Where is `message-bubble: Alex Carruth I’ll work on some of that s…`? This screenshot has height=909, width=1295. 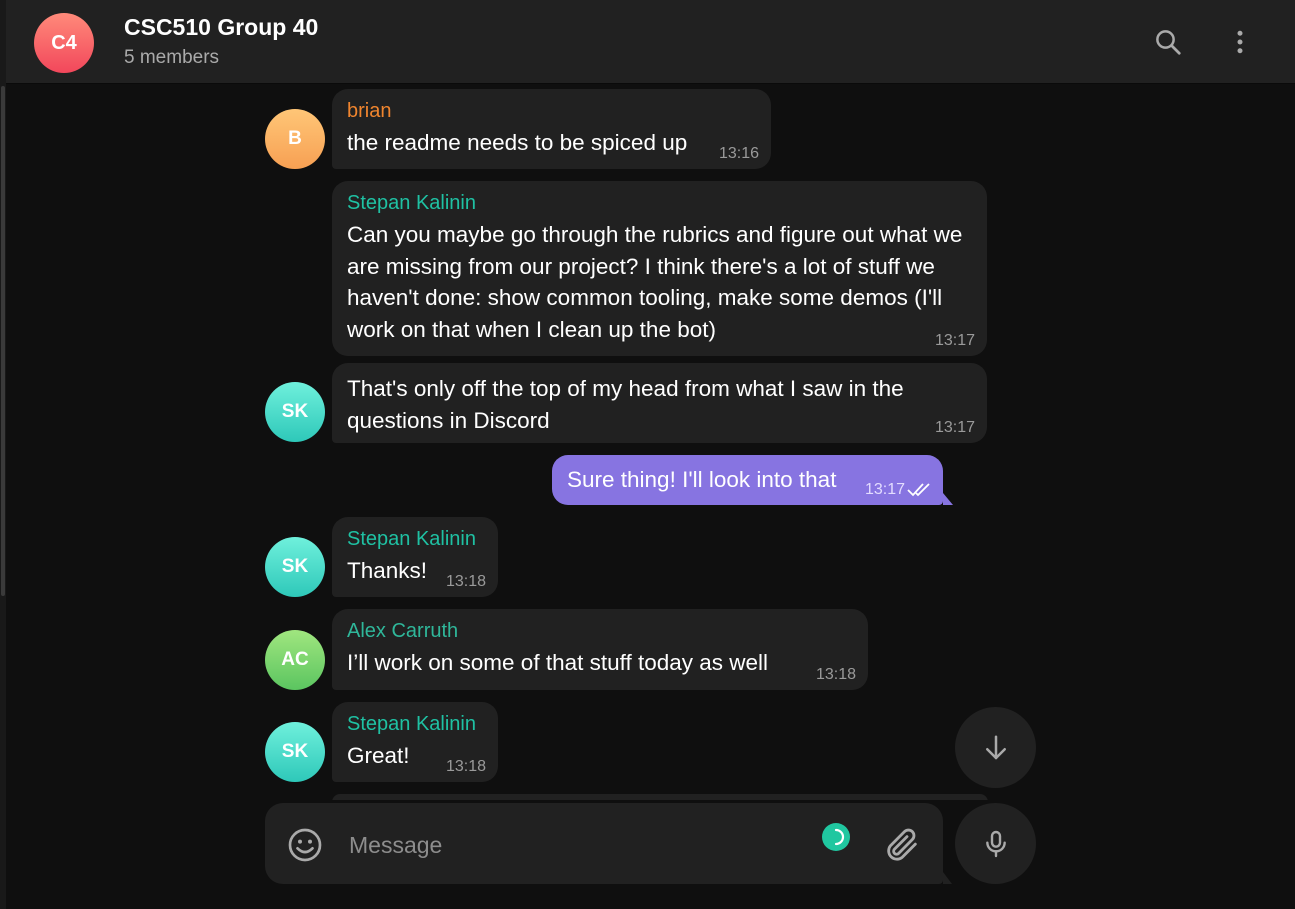 message-bubble: Alex Carruth I’ll work on some of that s… is located at coordinates (600, 649).